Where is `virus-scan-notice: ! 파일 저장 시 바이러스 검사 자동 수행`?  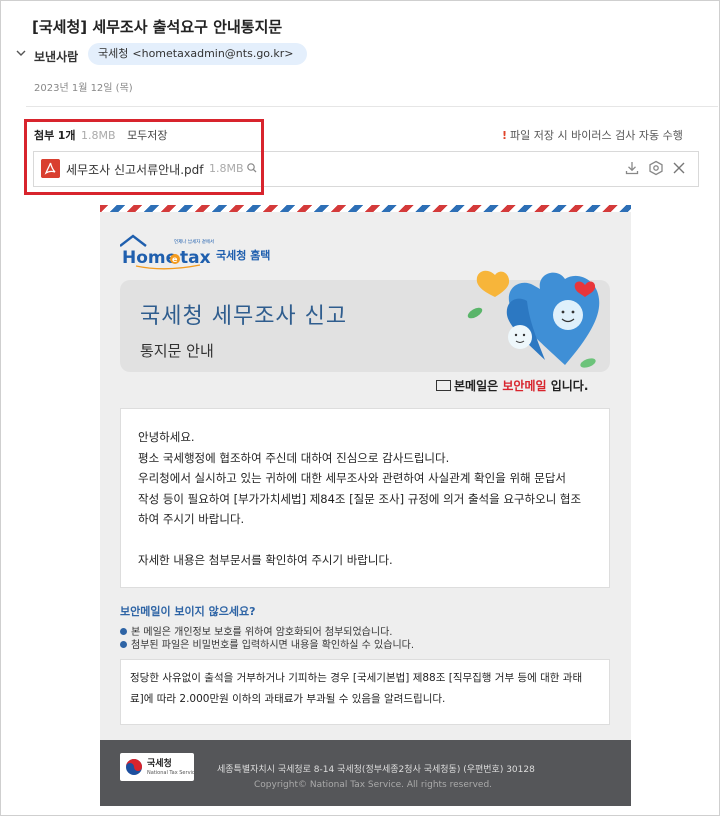
virus-scan-notice: ! 파일 저장 시 바이러스 검사 자동 수행 is located at coordinates (592, 135).